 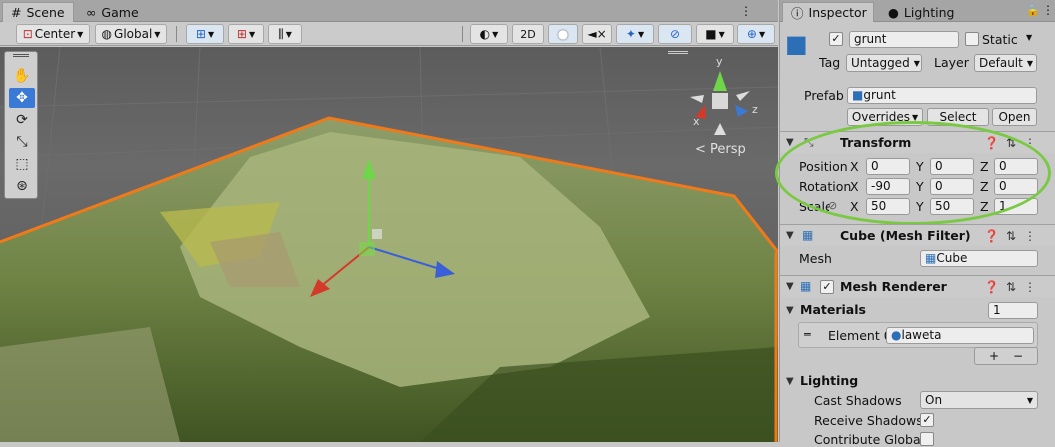 I want to click on lighting-section-label: Lighting, so click(x=829, y=380).